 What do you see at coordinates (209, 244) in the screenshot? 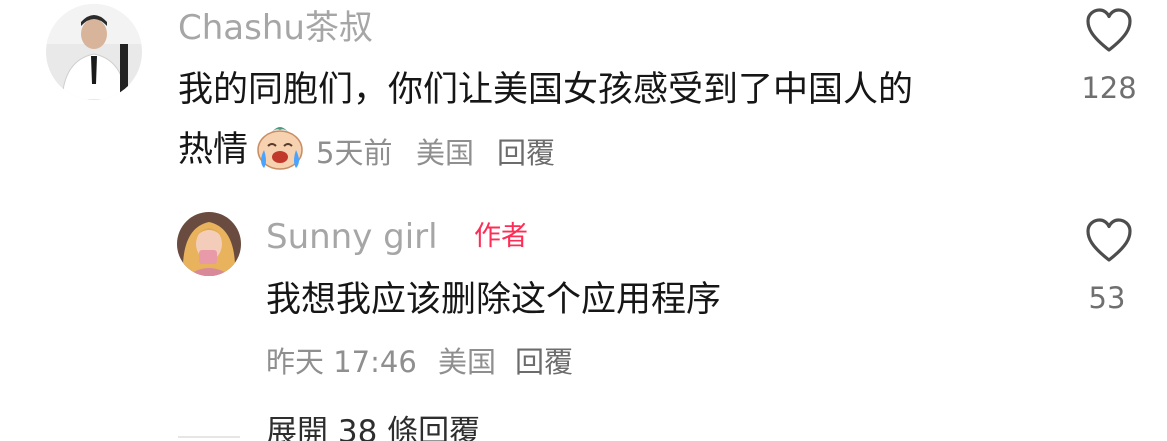
I see `avatar-sunny-girl` at bounding box center [209, 244].